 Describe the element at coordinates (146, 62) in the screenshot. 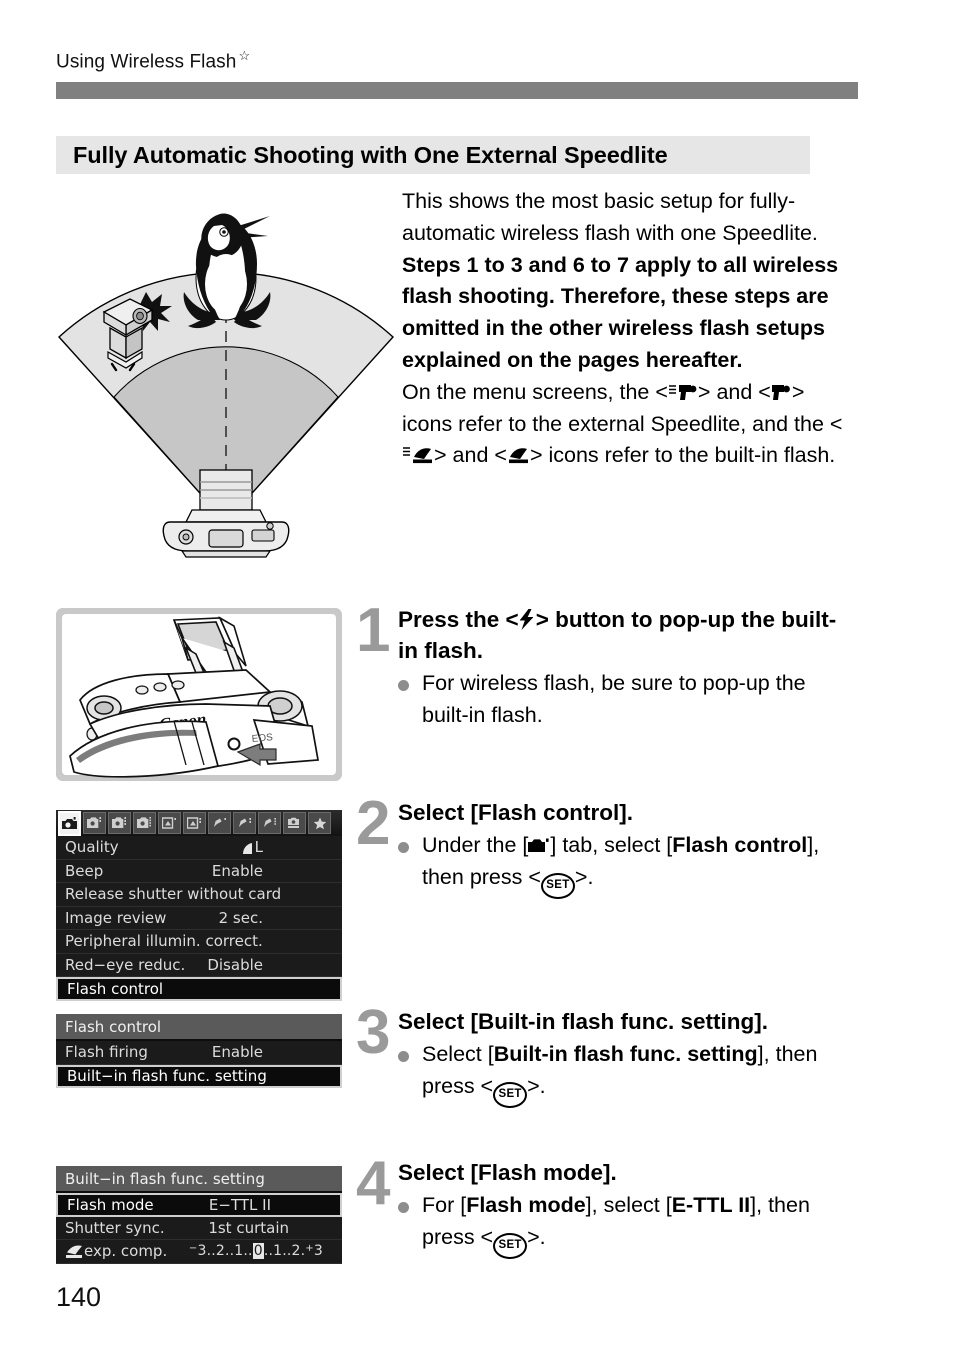

I see `running-head-text: Using Wireless Flash` at that location.